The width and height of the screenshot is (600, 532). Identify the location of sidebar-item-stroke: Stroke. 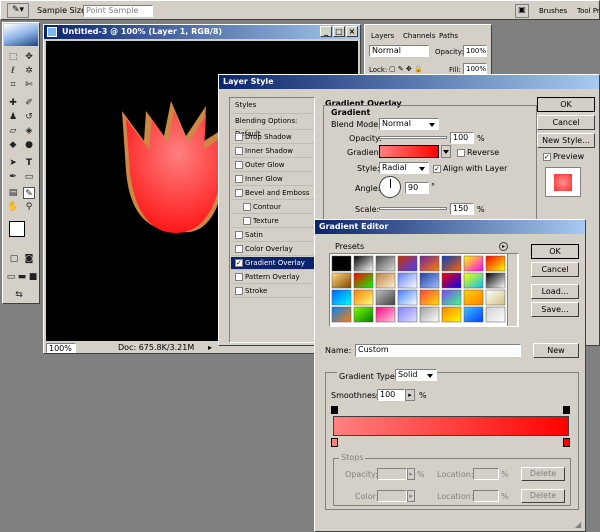
(272, 291).